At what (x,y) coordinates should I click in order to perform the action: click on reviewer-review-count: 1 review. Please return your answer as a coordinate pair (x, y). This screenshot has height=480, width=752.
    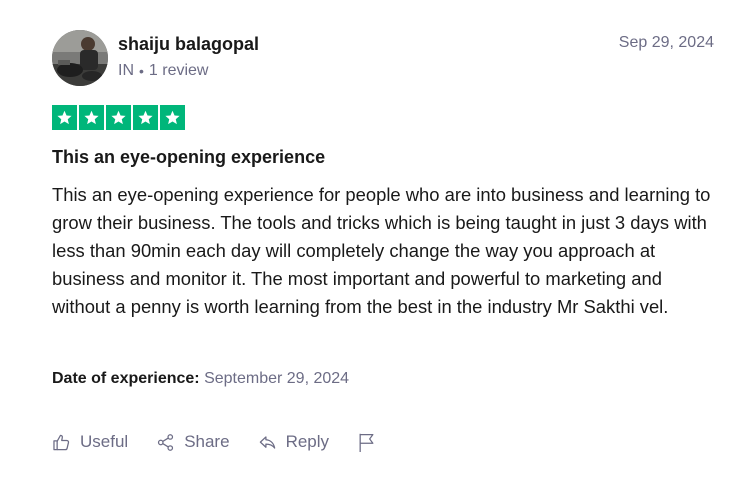
    Looking at the image, I should click on (178, 70).